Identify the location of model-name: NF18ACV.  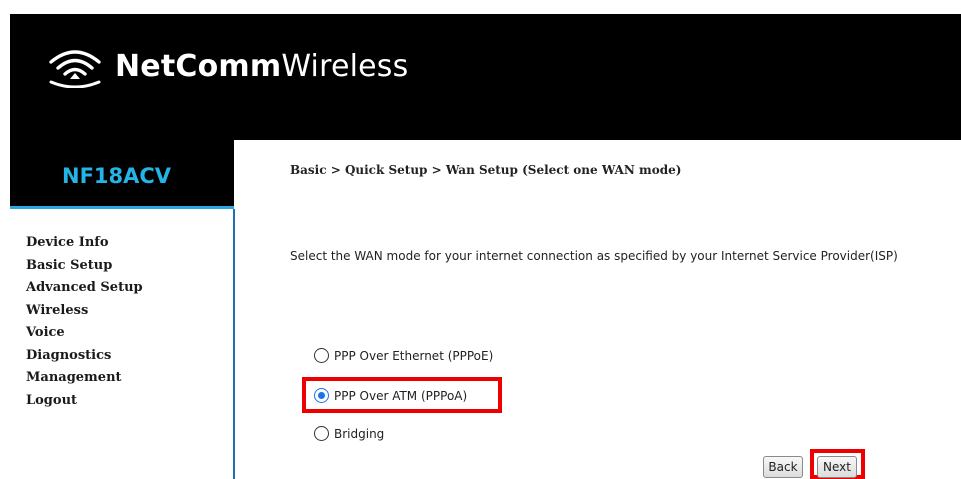
(117, 176).